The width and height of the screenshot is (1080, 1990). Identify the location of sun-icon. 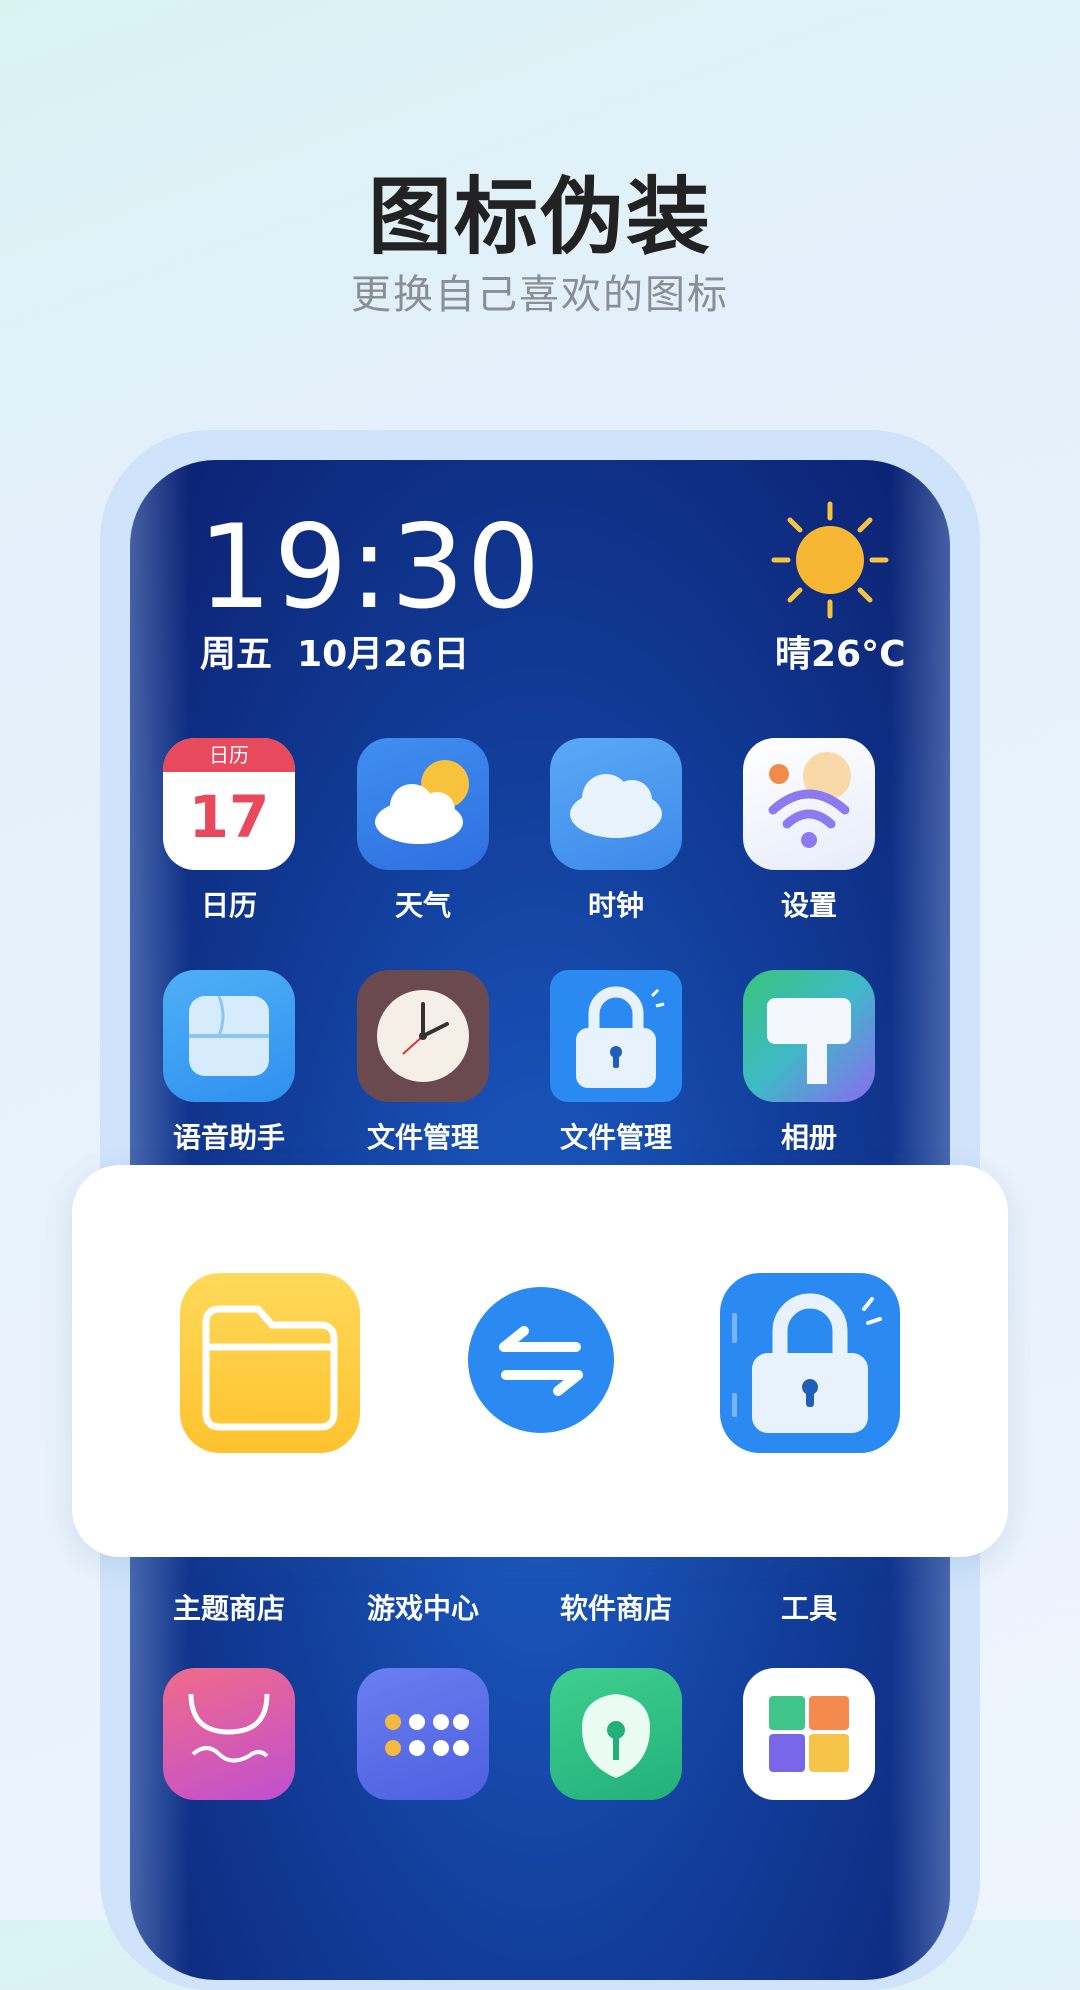
(830, 560).